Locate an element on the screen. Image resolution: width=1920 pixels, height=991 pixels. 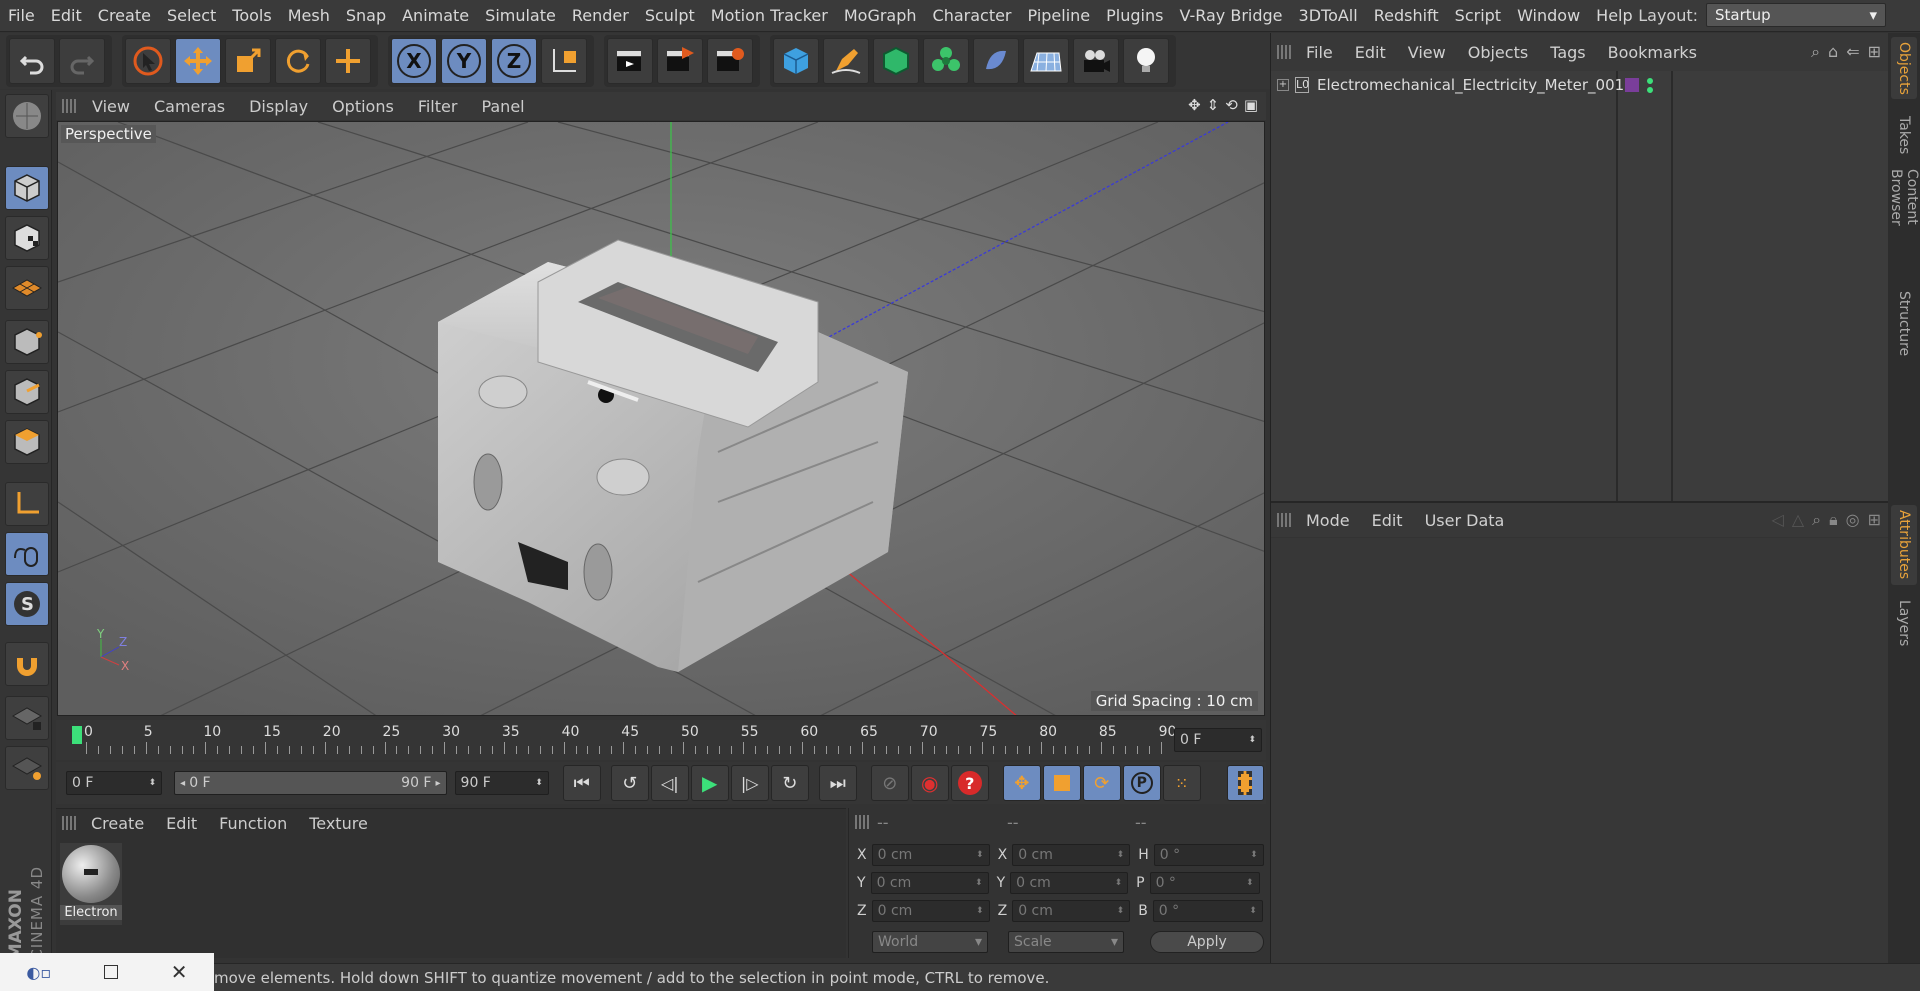
viewport-menu-display: Display is located at coordinates (278, 106).